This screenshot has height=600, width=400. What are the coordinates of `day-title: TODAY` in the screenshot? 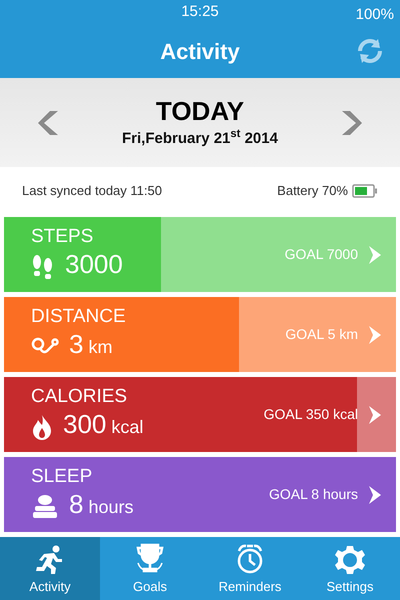 It's located at (200, 111).